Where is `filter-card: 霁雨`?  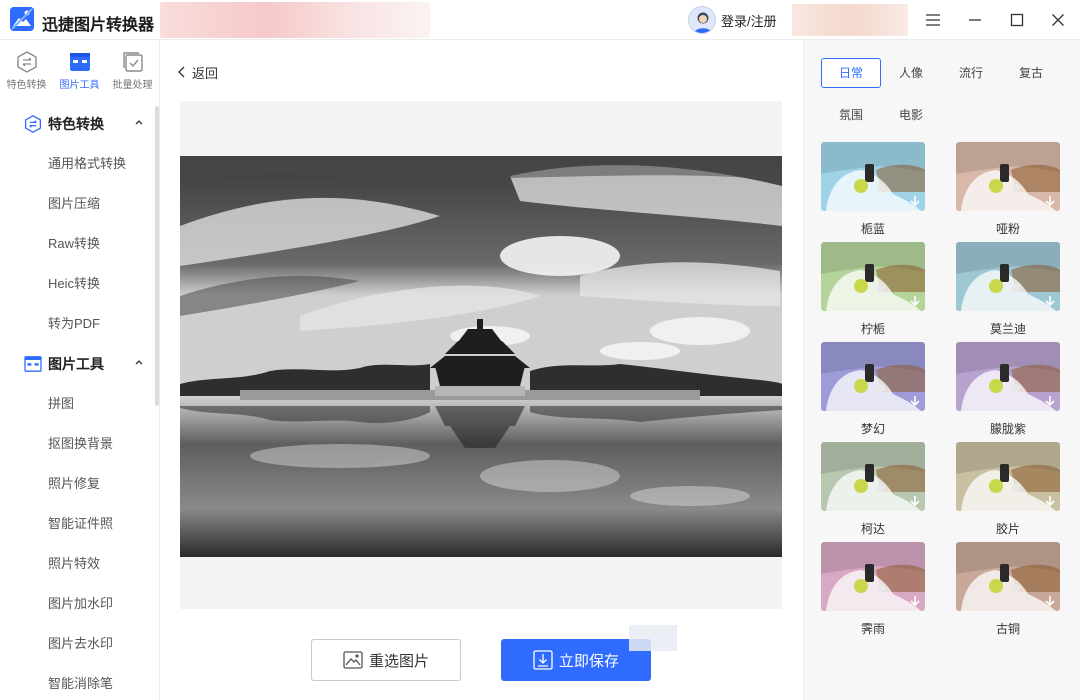
filter-card: 霁雨 is located at coordinates (873, 589).